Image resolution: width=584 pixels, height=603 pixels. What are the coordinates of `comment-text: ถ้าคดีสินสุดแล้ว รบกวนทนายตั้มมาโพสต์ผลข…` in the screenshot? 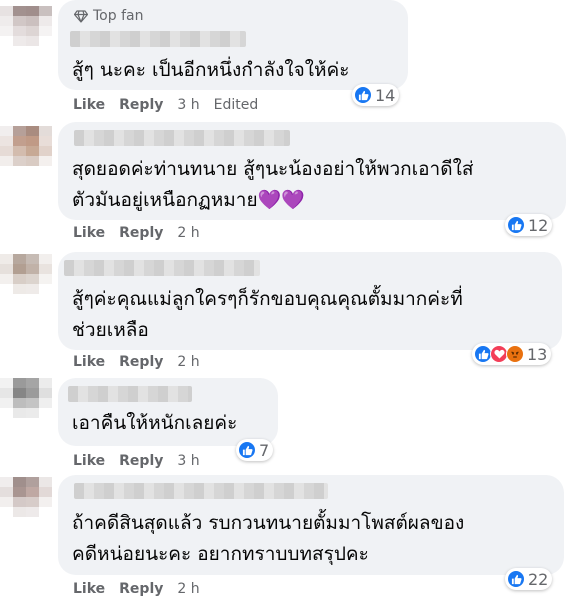 It's located at (268, 538).